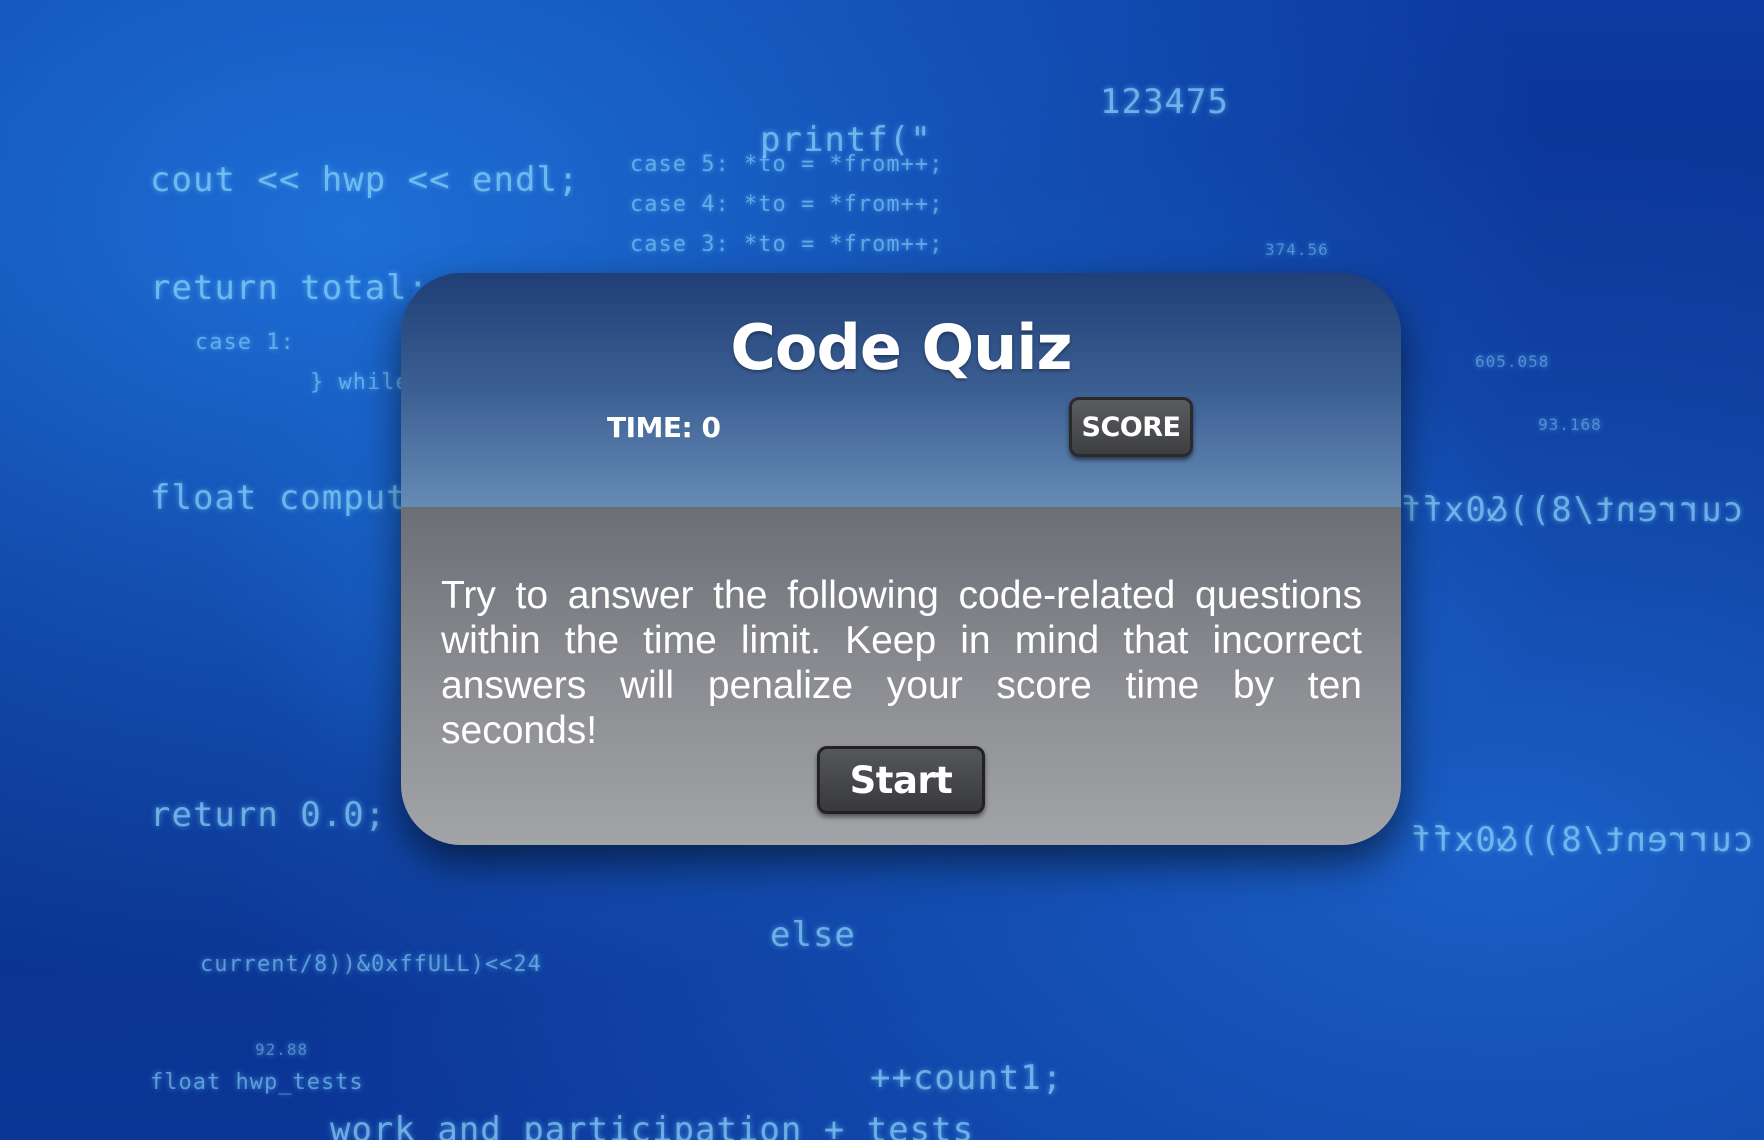  What do you see at coordinates (787, 204) in the screenshot?
I see `bg-code-line: case 4: *to = *from++;` at bounding box center [787, 204].